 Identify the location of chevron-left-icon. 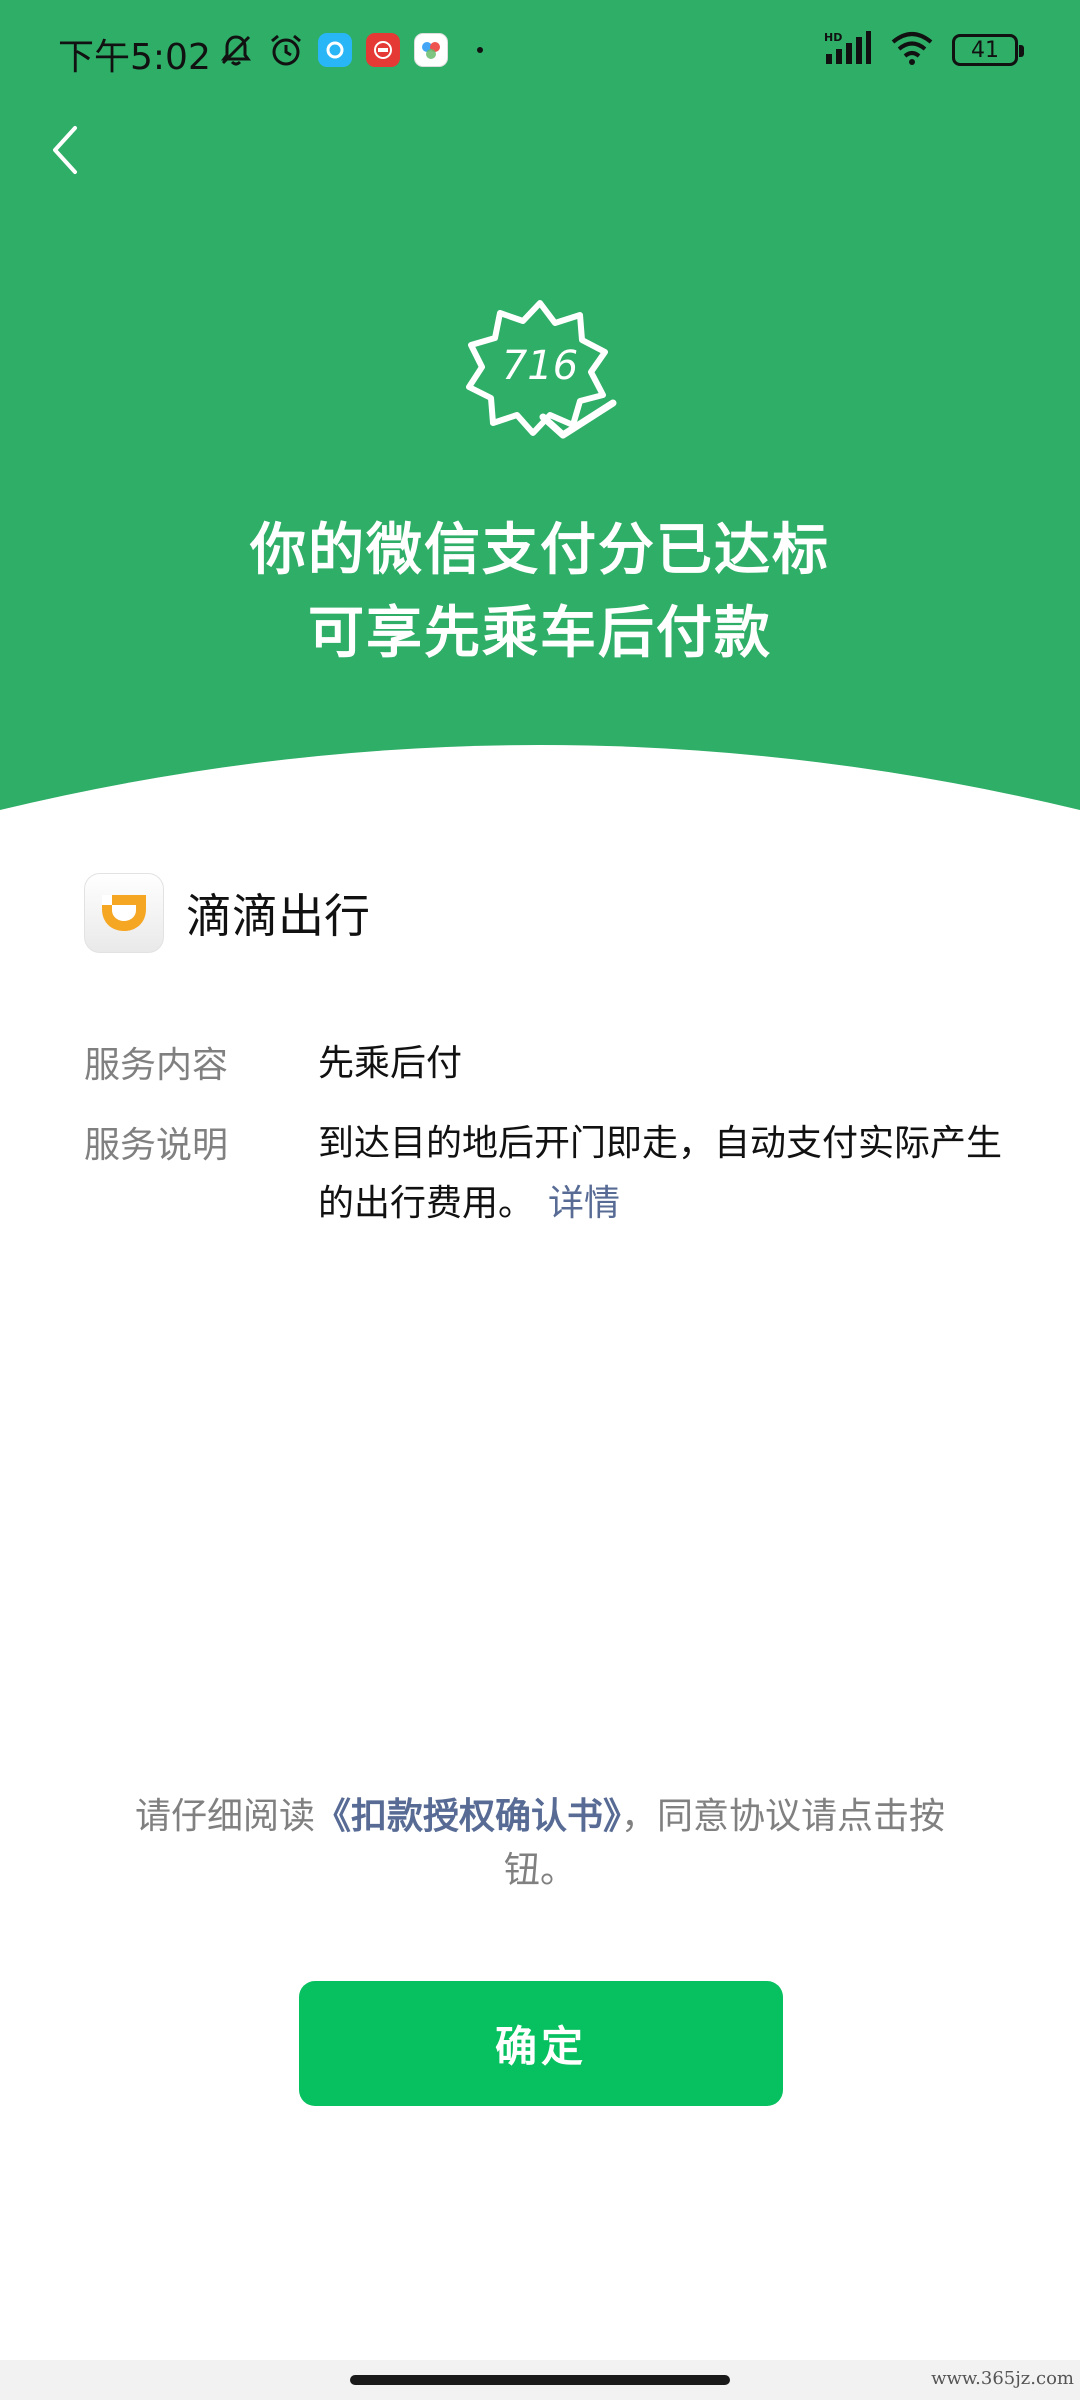
(65, 150).